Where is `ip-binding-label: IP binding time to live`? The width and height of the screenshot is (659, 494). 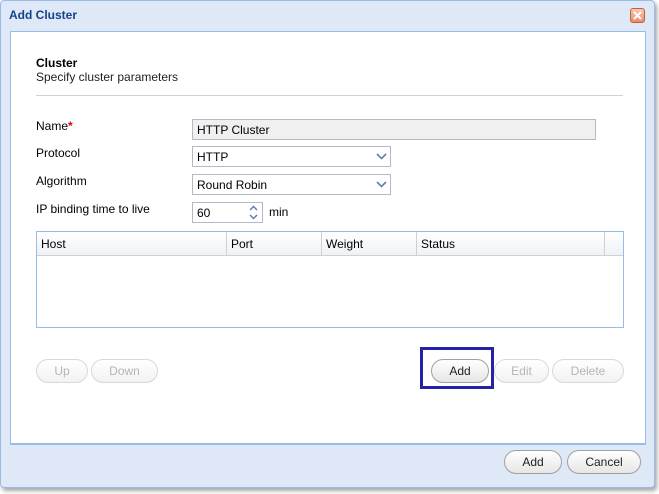 ip-binding-label: IP binding time to live is located at coordinates (93, 209).